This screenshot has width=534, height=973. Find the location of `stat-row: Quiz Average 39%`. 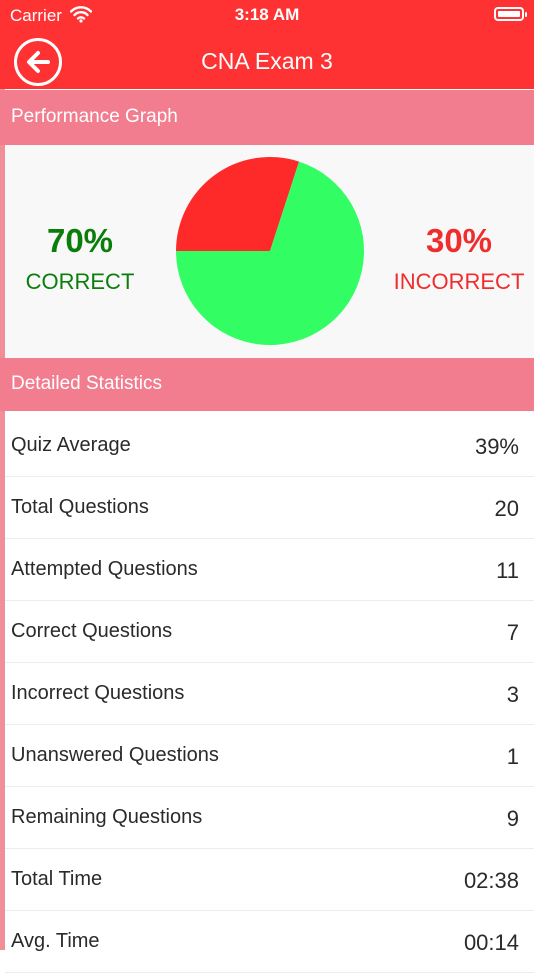

stat-row: Quiz Average 39% is located at coordinates (269, 446).